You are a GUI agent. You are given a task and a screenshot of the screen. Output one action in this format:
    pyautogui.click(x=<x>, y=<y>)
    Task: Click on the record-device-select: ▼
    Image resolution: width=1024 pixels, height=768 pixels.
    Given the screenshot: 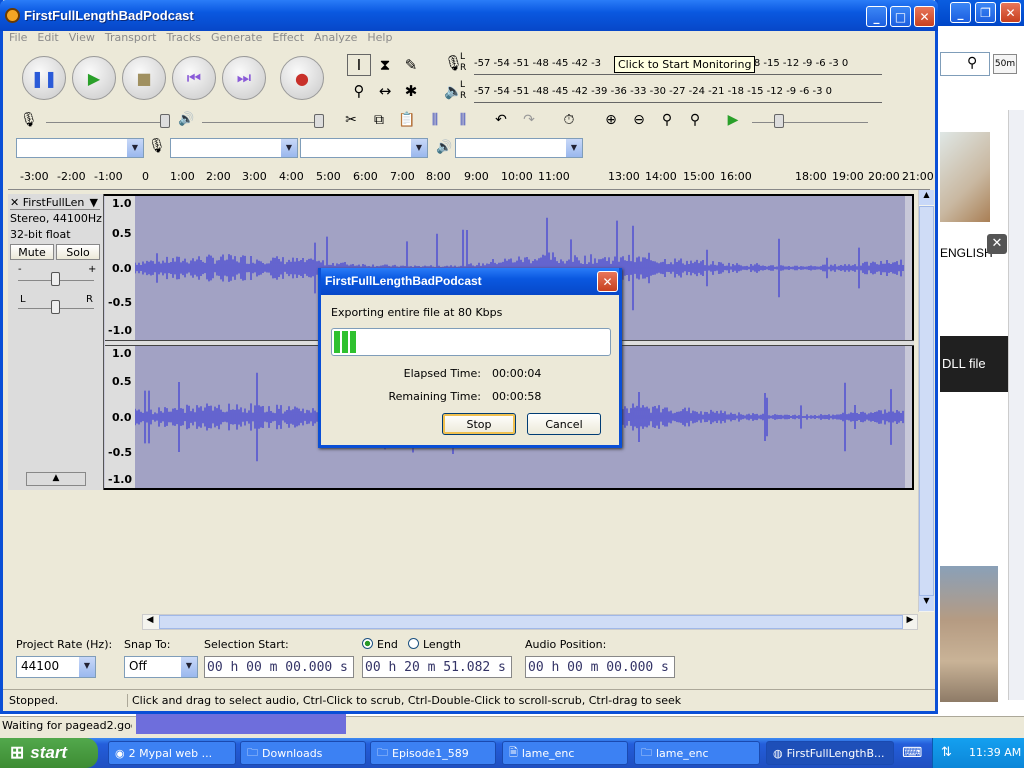 What is the action you would take?
    pyautogui.click(x=234, y=148)
    